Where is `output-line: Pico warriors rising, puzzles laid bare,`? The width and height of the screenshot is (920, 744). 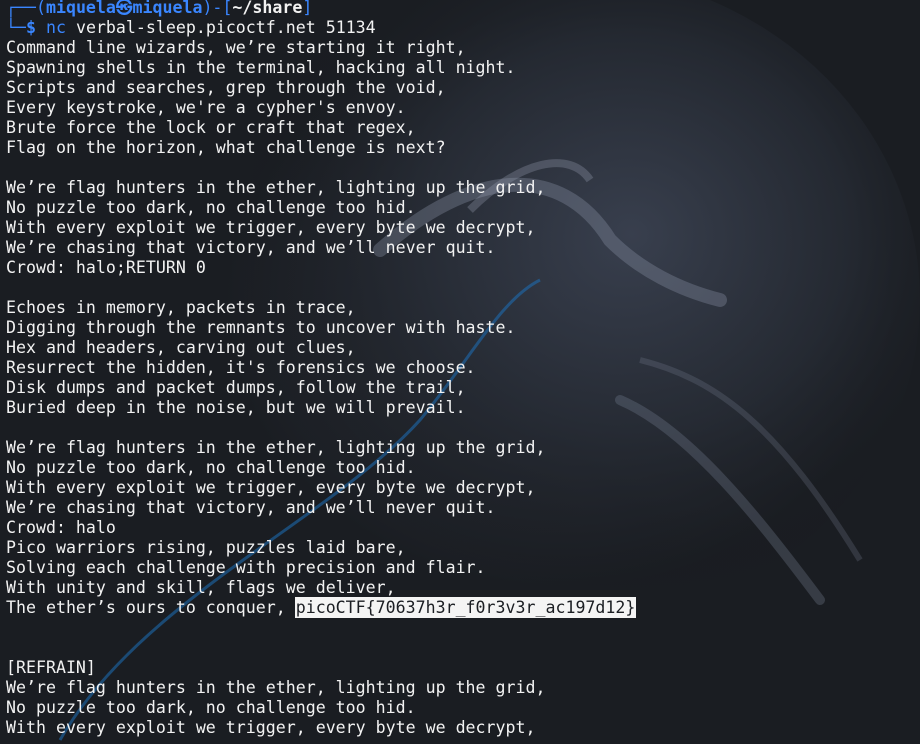
output-line: Pico warriors rising, puzzles laid bare, is located at coordinates (206, 547).